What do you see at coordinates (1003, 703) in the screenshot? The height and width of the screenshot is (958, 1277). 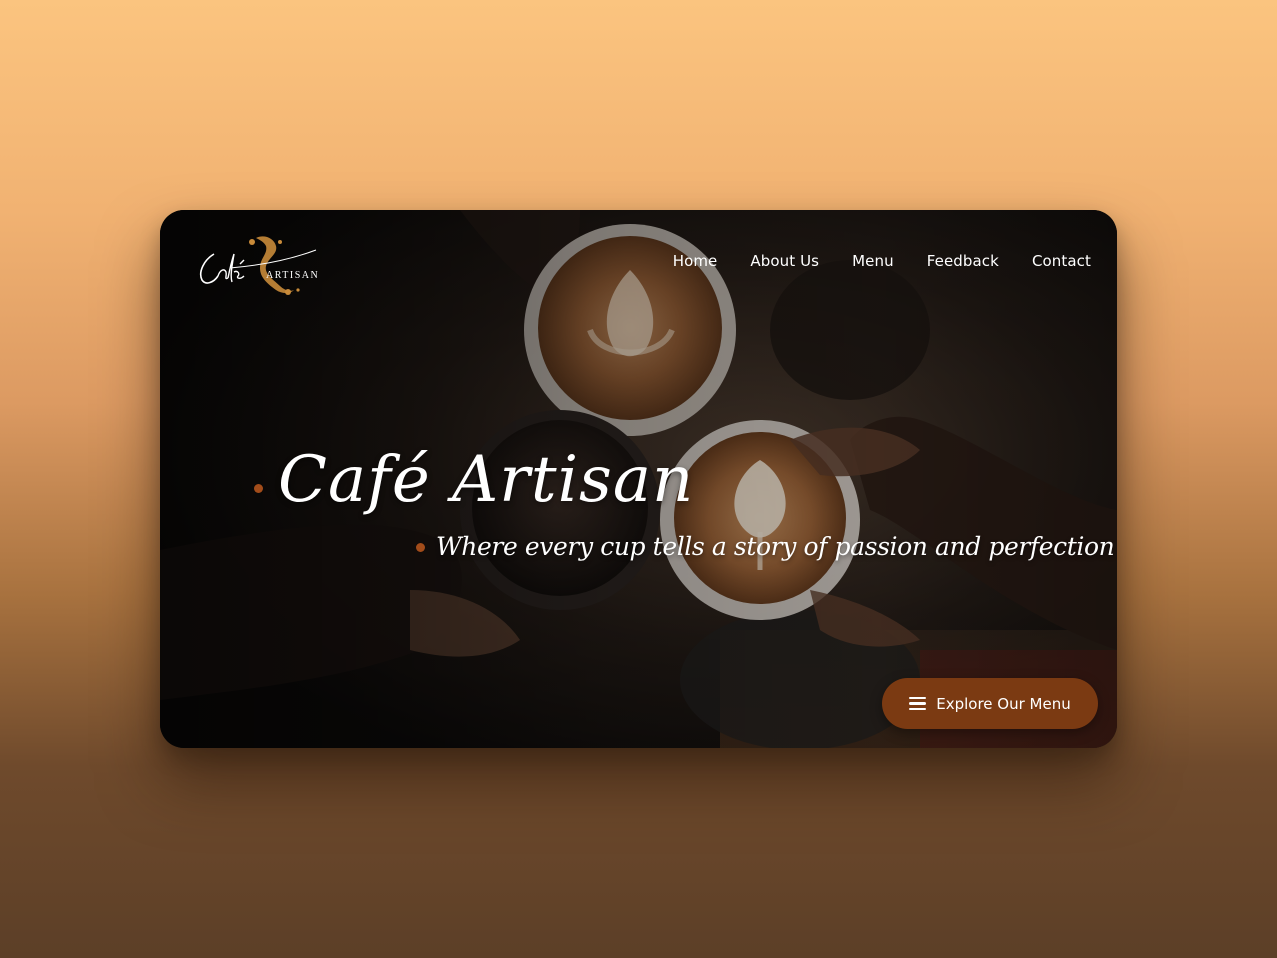 I see `explore-menu-label: Explore Our Menu` at bounding box center [1003, 703].